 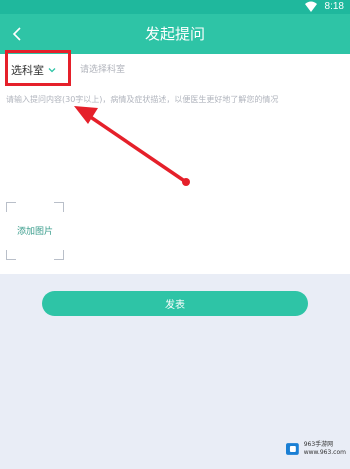 I want to click on submit-button: 发表, so click(x=175, y=303).